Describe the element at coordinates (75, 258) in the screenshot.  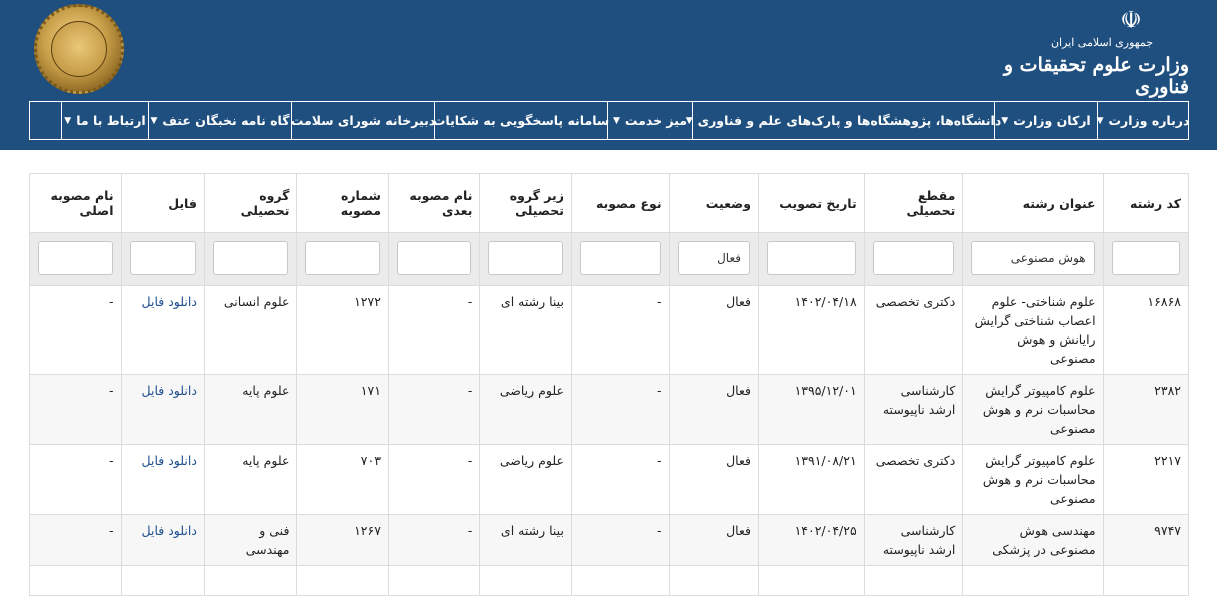
I see `filter-main-approval-input` at that location.